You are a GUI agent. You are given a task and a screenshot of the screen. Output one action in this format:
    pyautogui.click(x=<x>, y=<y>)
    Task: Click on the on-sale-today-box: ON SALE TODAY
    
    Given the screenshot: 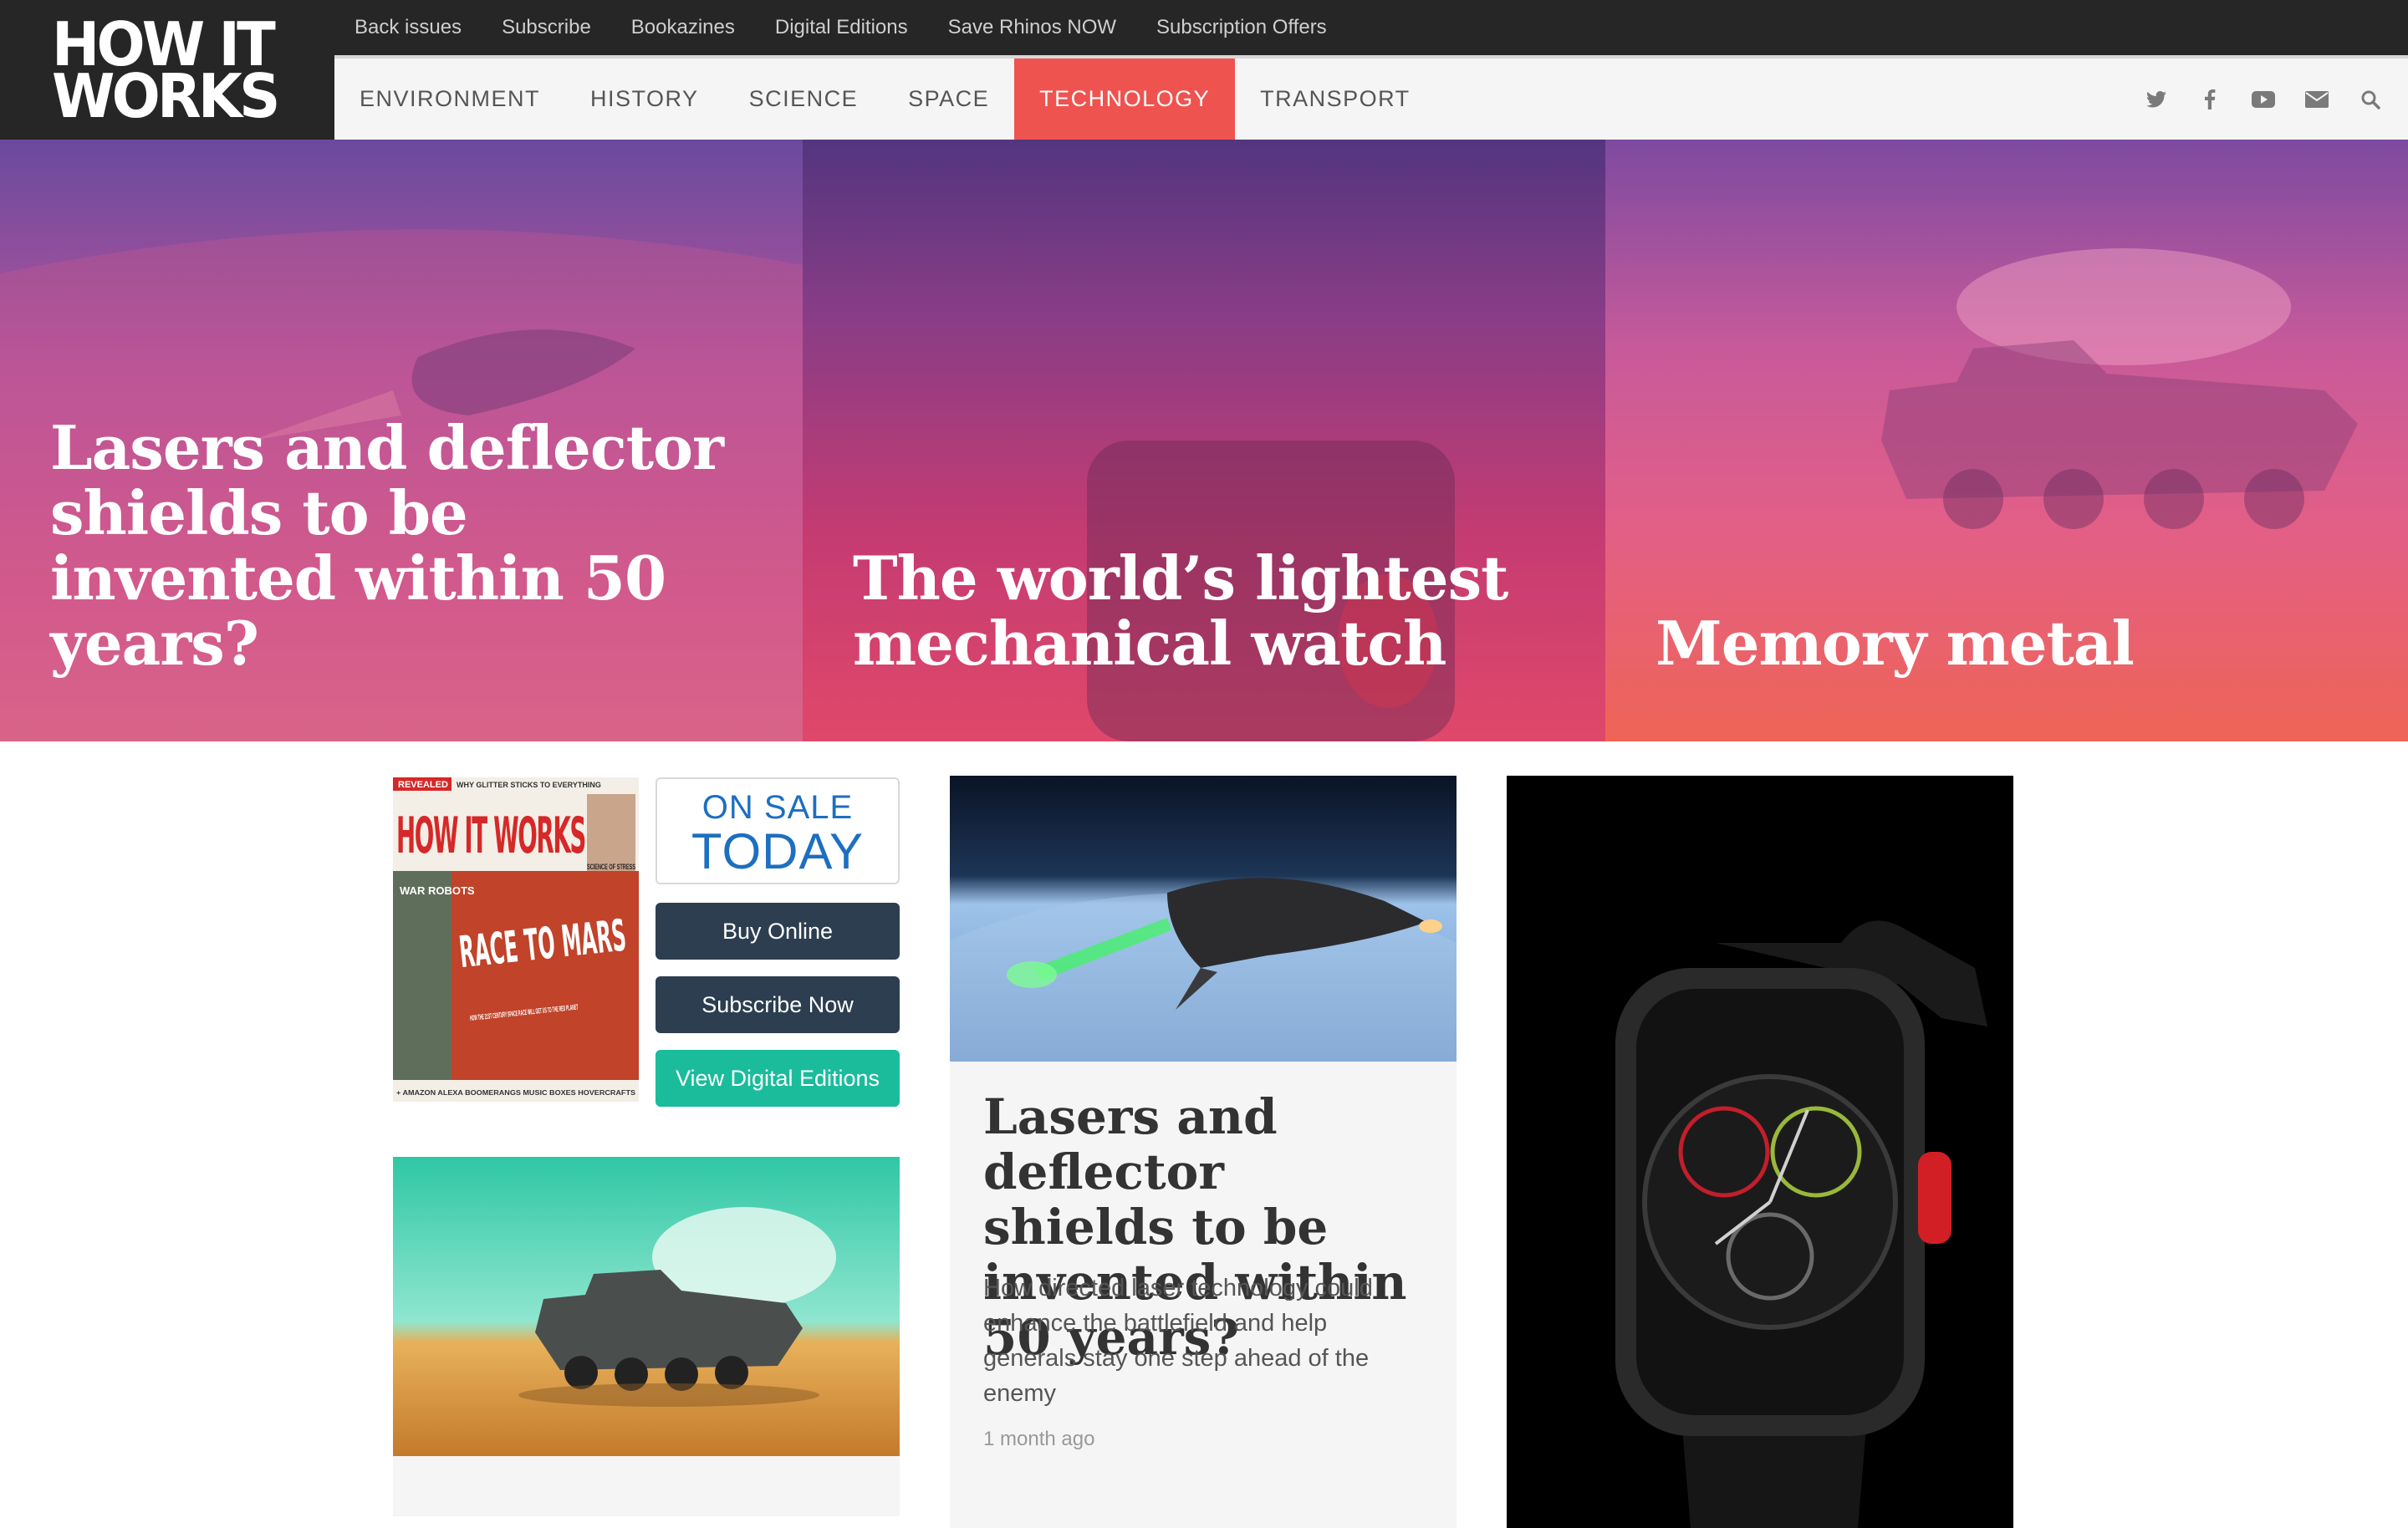 What is the action you would take?
    pyautogui.click(x=778, y=830)
    